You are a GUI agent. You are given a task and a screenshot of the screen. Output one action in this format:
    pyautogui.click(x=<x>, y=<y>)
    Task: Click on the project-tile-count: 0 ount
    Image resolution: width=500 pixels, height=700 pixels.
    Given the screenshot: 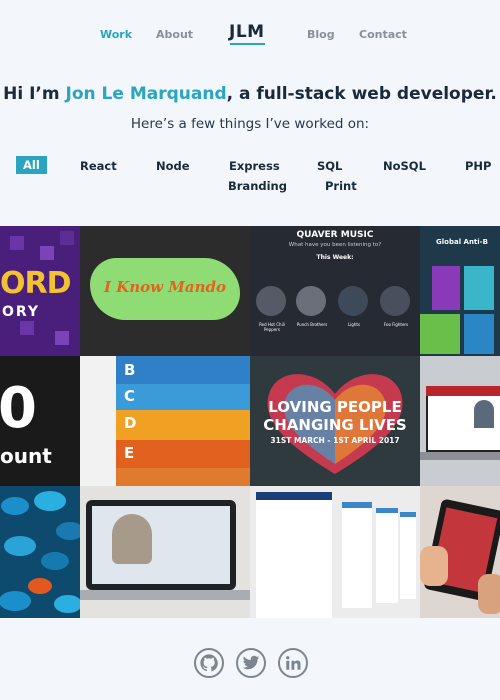 What is the action you would take?
    pyautogui.click(x=40, y=421)
    